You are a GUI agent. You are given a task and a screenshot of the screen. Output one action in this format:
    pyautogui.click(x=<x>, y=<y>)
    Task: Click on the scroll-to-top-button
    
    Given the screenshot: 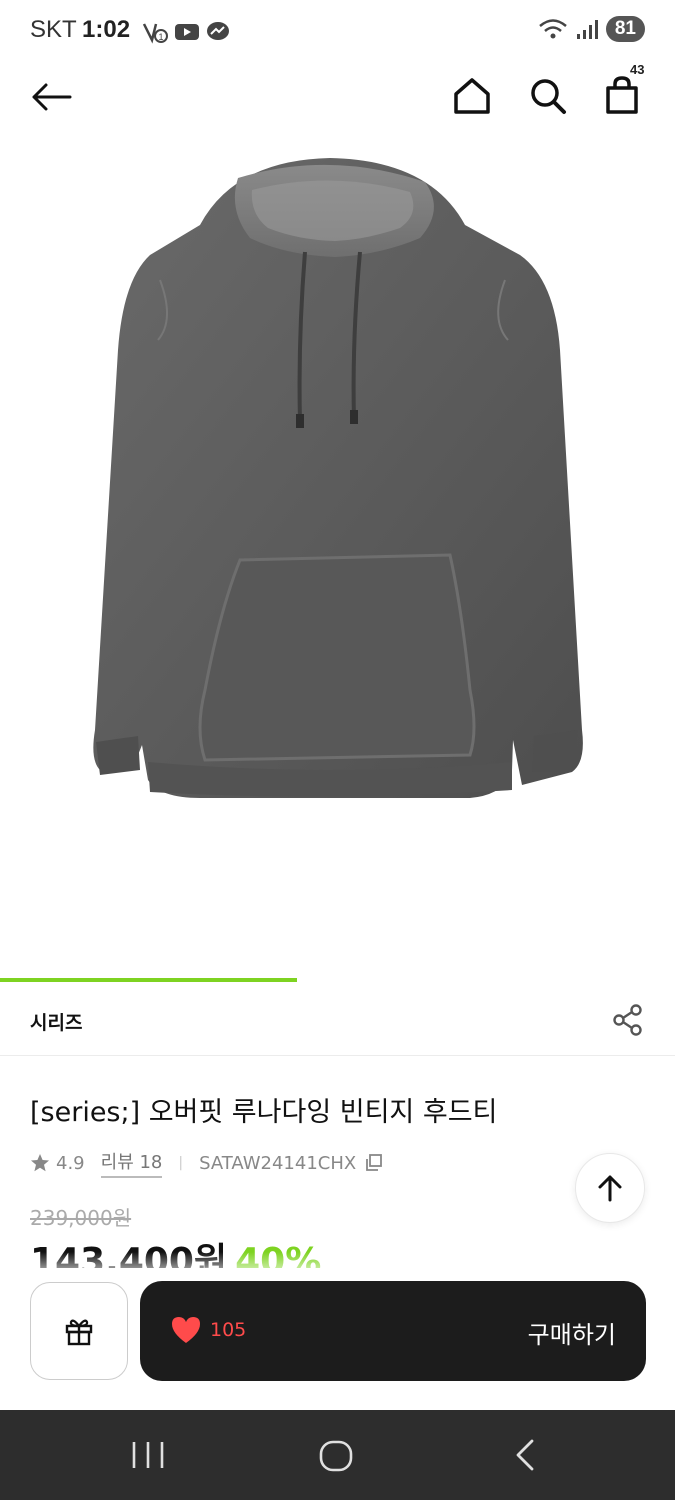 What is the action you would take?
    pyautogui.click(x=610, y=1188)
    